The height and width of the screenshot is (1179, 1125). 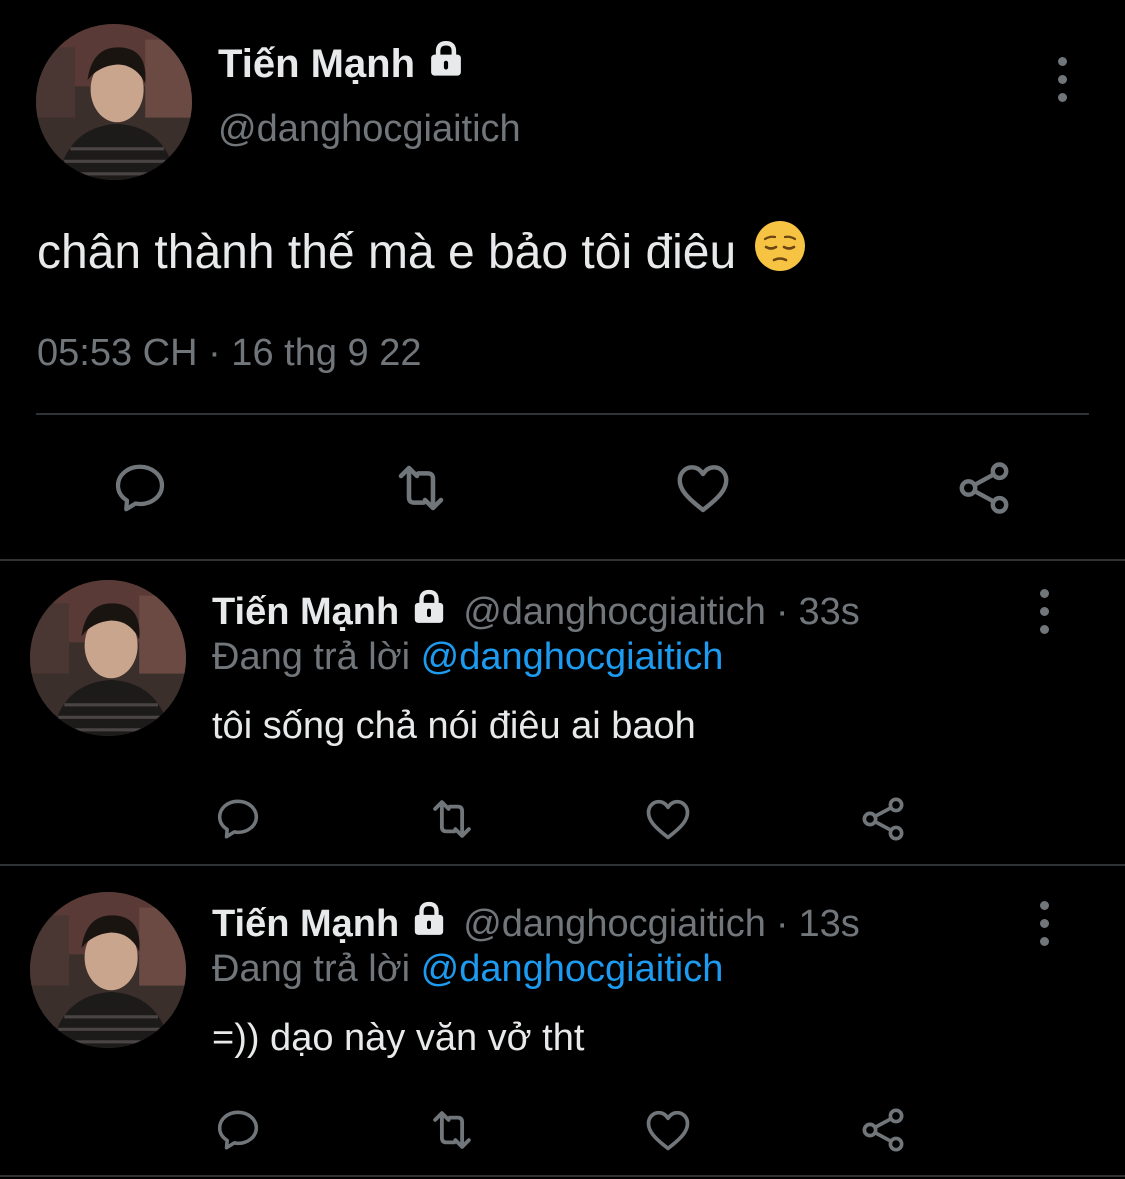 I want to click on tweet-text-content: chân thành thế mà e bảo tôi điêu, so click(x=387, y=252).